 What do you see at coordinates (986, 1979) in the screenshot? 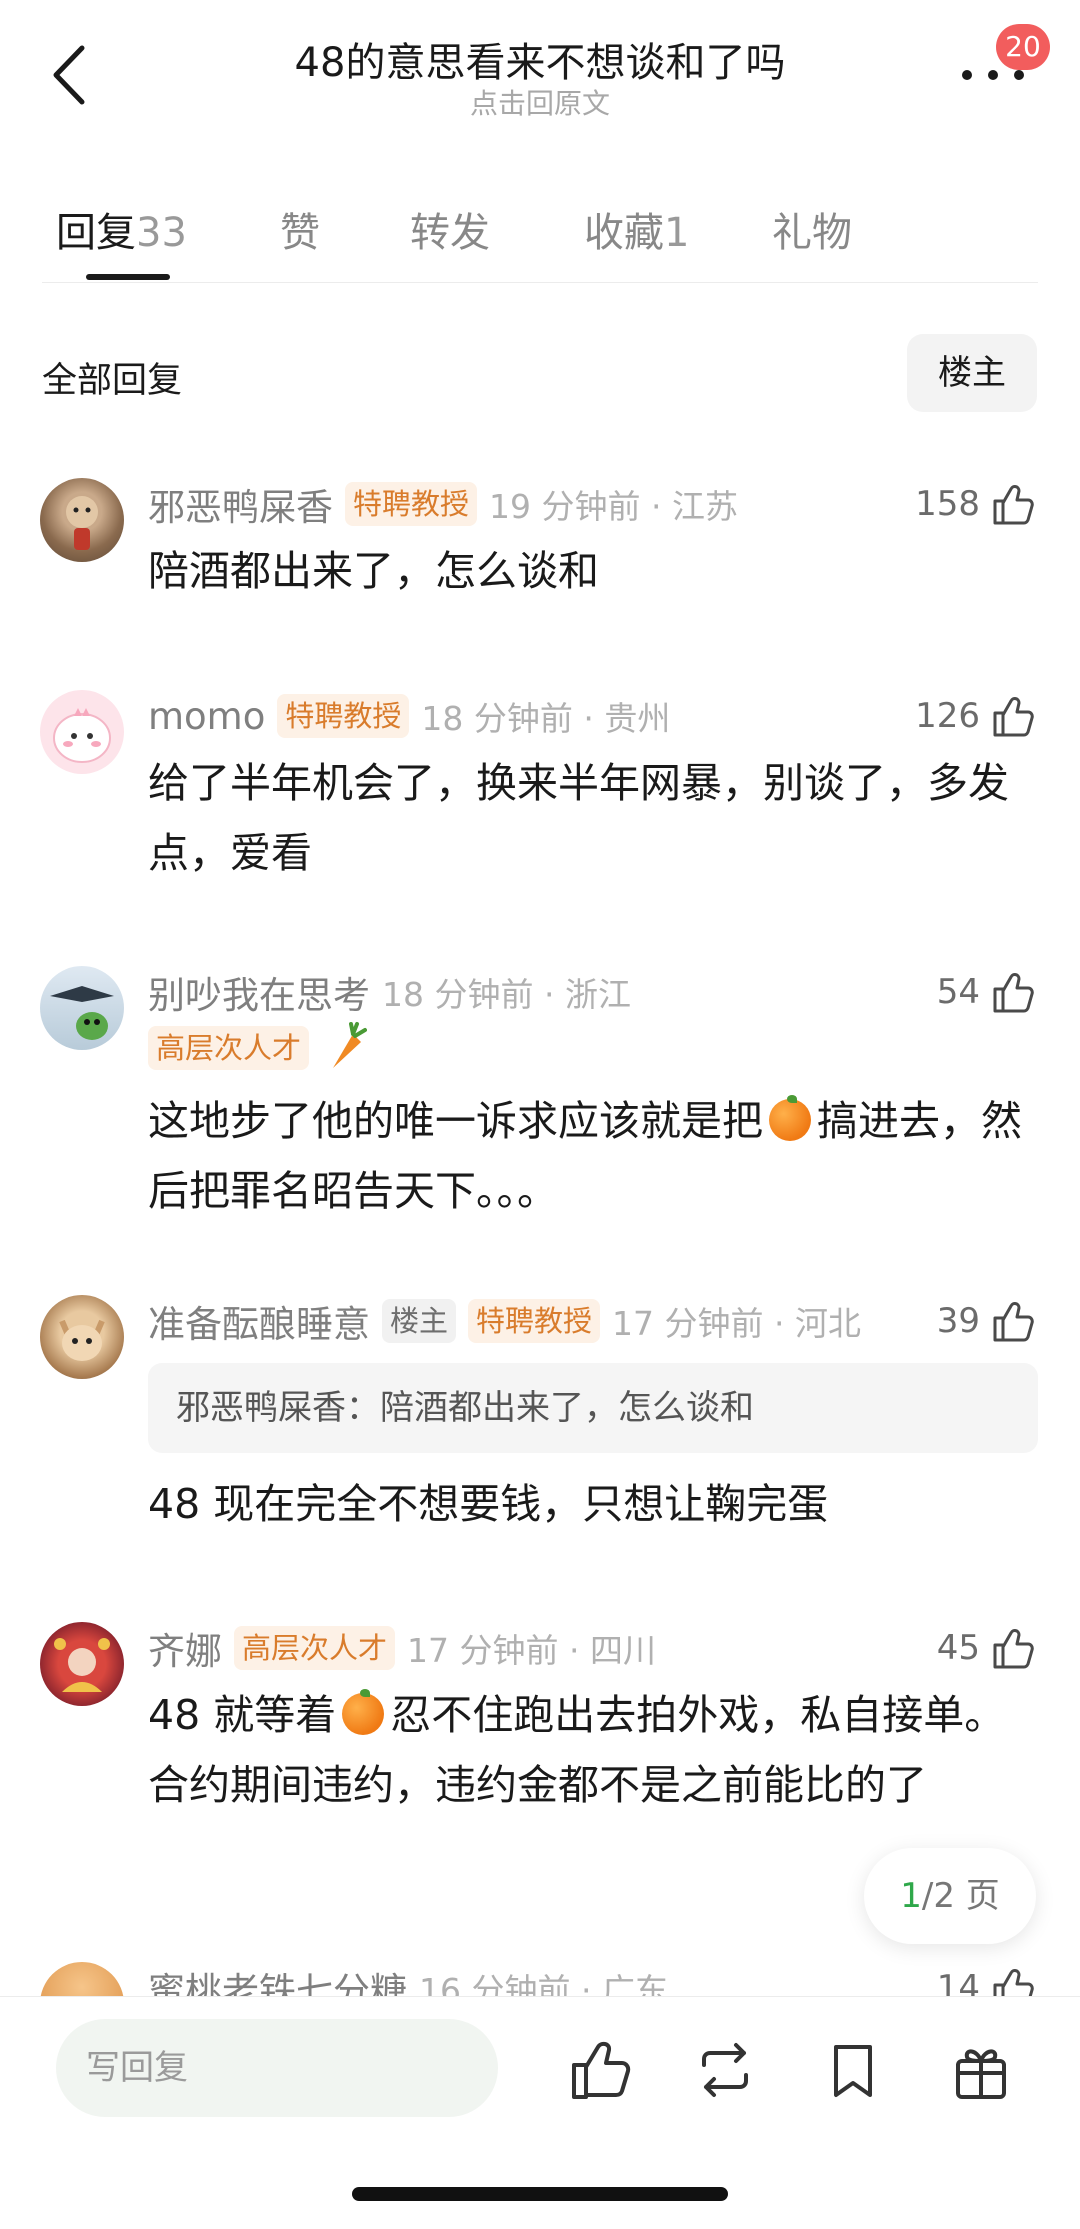
I see `like-button: 14` at bounding box center [986, 1979].